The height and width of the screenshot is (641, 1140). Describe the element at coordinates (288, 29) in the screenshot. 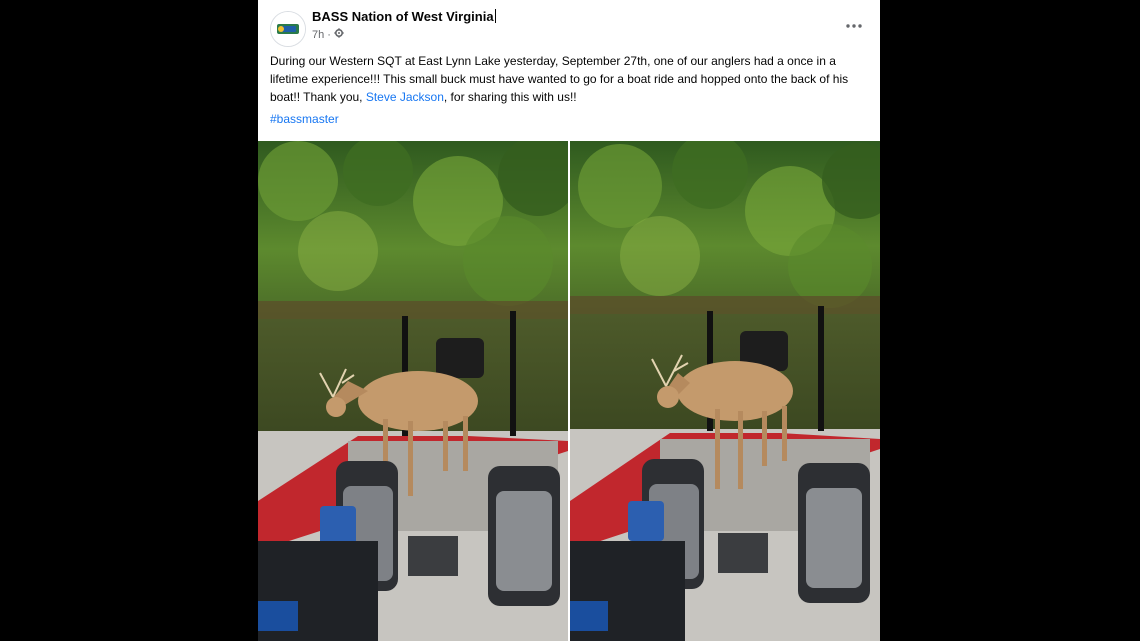

I see `page-avatar` at that location.